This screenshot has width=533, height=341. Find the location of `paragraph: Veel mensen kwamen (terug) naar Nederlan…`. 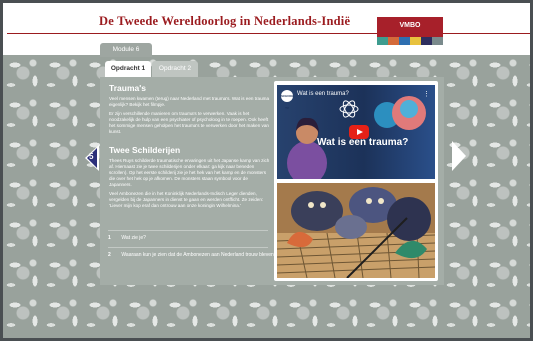

paragraph: Veel mensen kwamen (terug) naar Nederlan… is located at coordinates (189, 101).